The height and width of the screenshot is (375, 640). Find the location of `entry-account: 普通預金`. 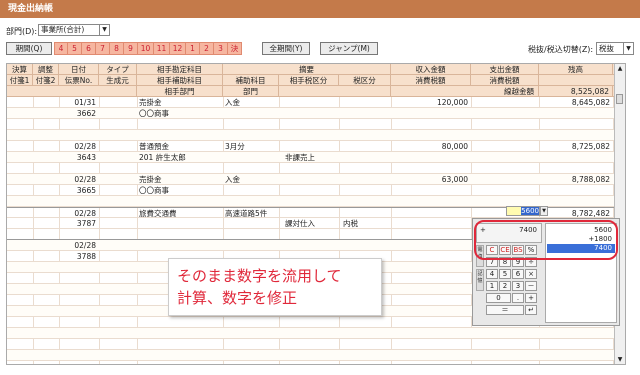

entry-account: 普通預金 is located at coordinates (154, 146).